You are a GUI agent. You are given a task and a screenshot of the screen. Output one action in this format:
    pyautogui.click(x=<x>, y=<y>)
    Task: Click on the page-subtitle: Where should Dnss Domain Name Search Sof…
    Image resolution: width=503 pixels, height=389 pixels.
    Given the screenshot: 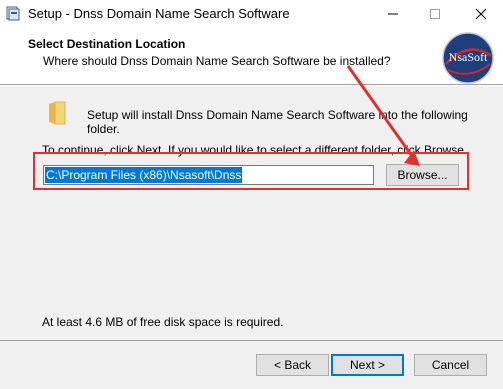 What is the action you would take?
    pyautogui.click(x=217, y=61)
    